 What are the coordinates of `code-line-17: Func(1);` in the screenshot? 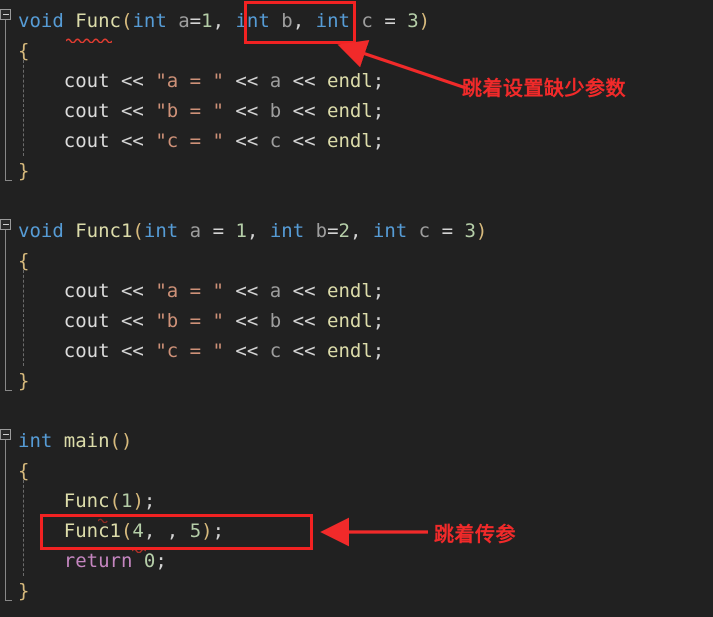 It's located at (78, 501).